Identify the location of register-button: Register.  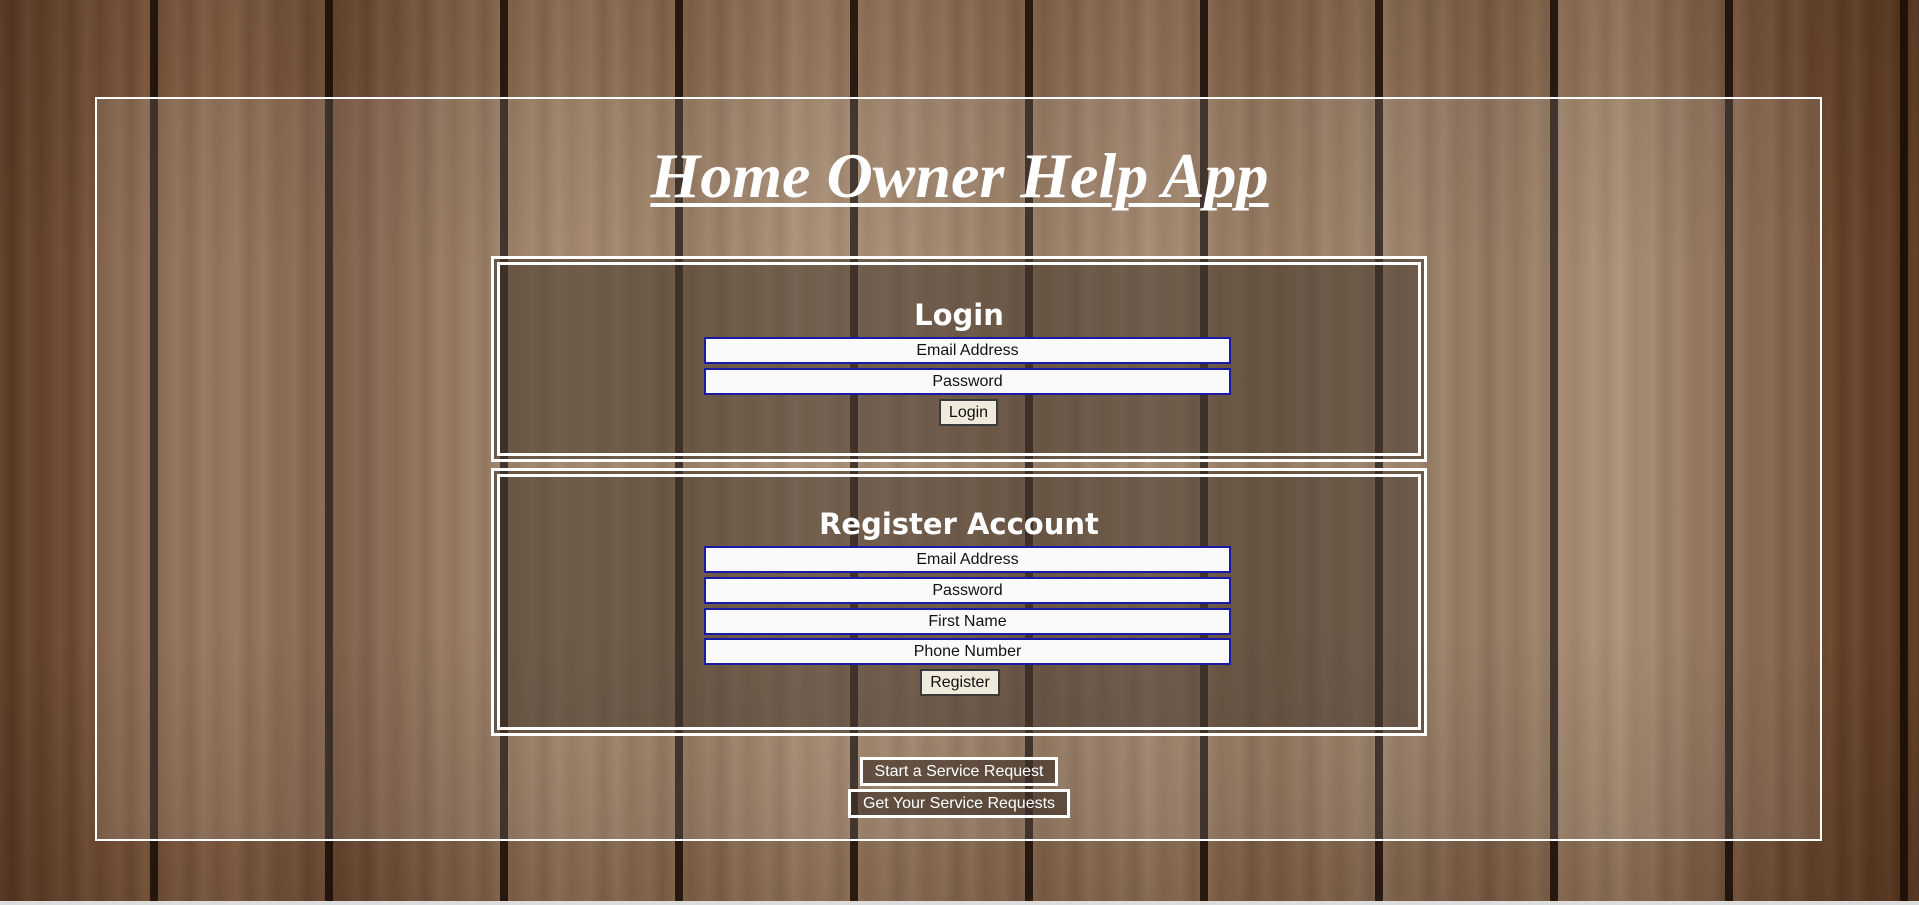
(960, 682).